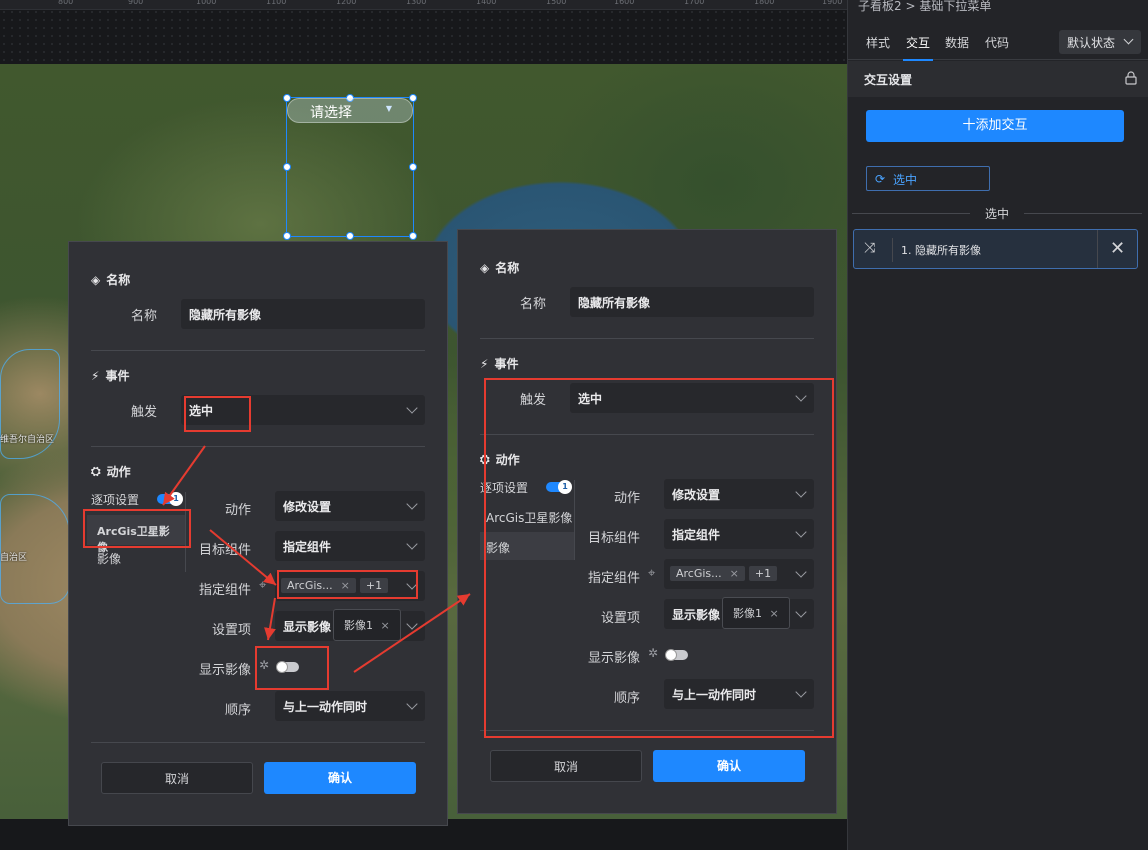 Image resolution: width=1148 pixels, height=850 pixels. What do you see at coordinates (928, 178) in the screenshot?
I see `event-chip: ⟳ 选中` at bounding box center [928, 178].